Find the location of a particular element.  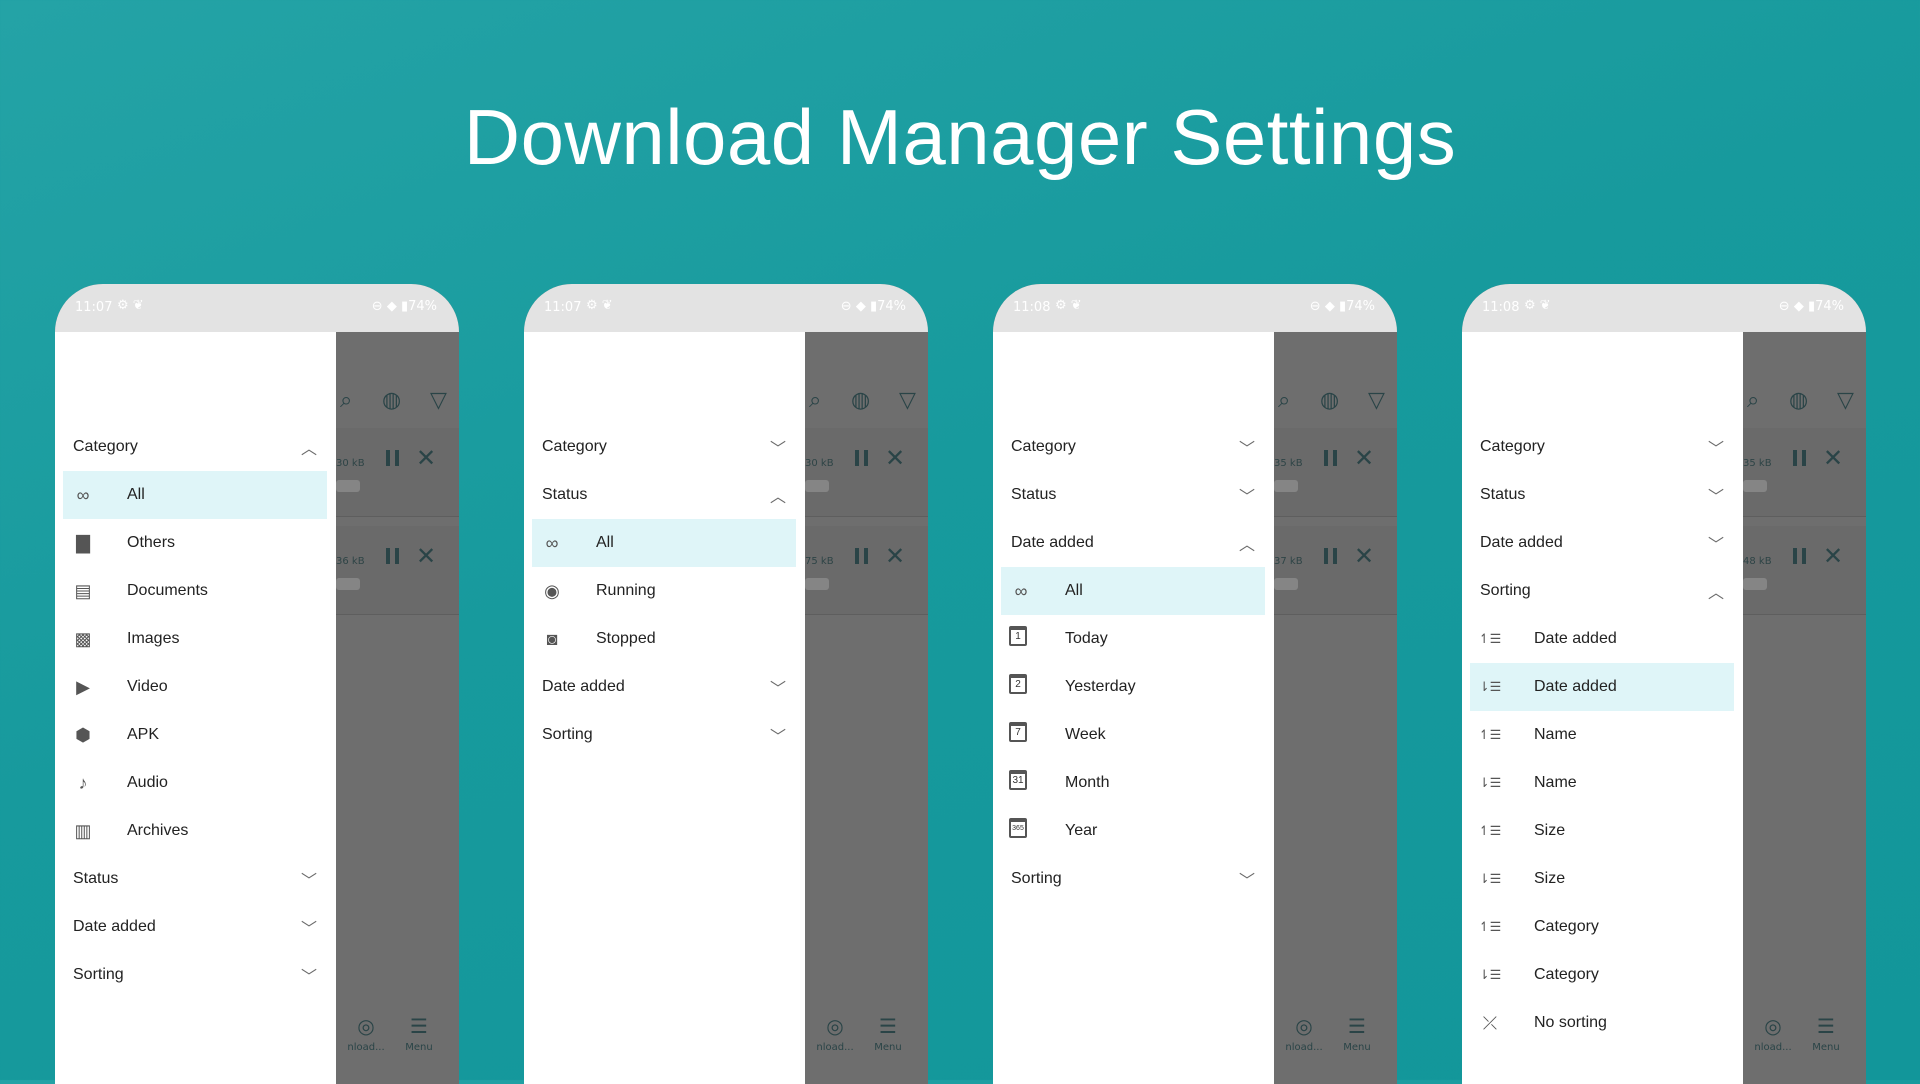

calendar-icon: 7 is located at coordinates (1018, 732).